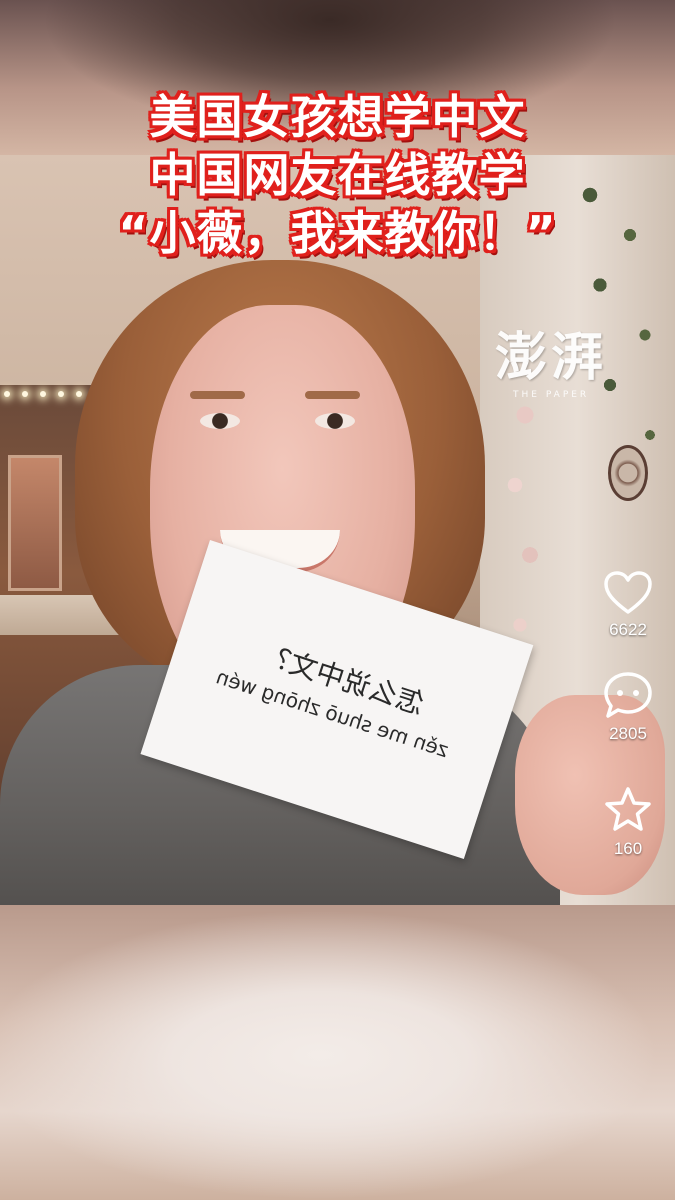  I want to click on the-paper-watermark: 澎湃 THE PAPER, so click(575, 365).